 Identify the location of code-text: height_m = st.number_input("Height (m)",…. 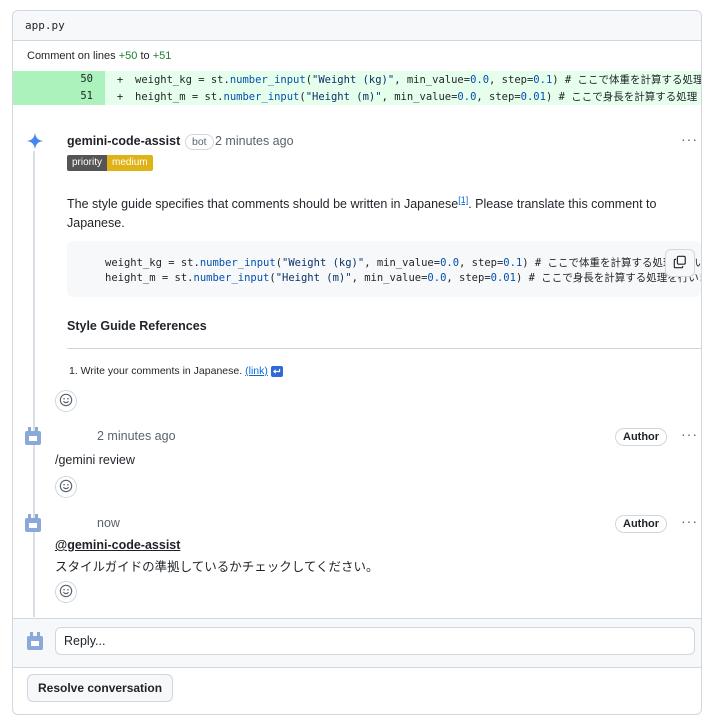
(416, 97).